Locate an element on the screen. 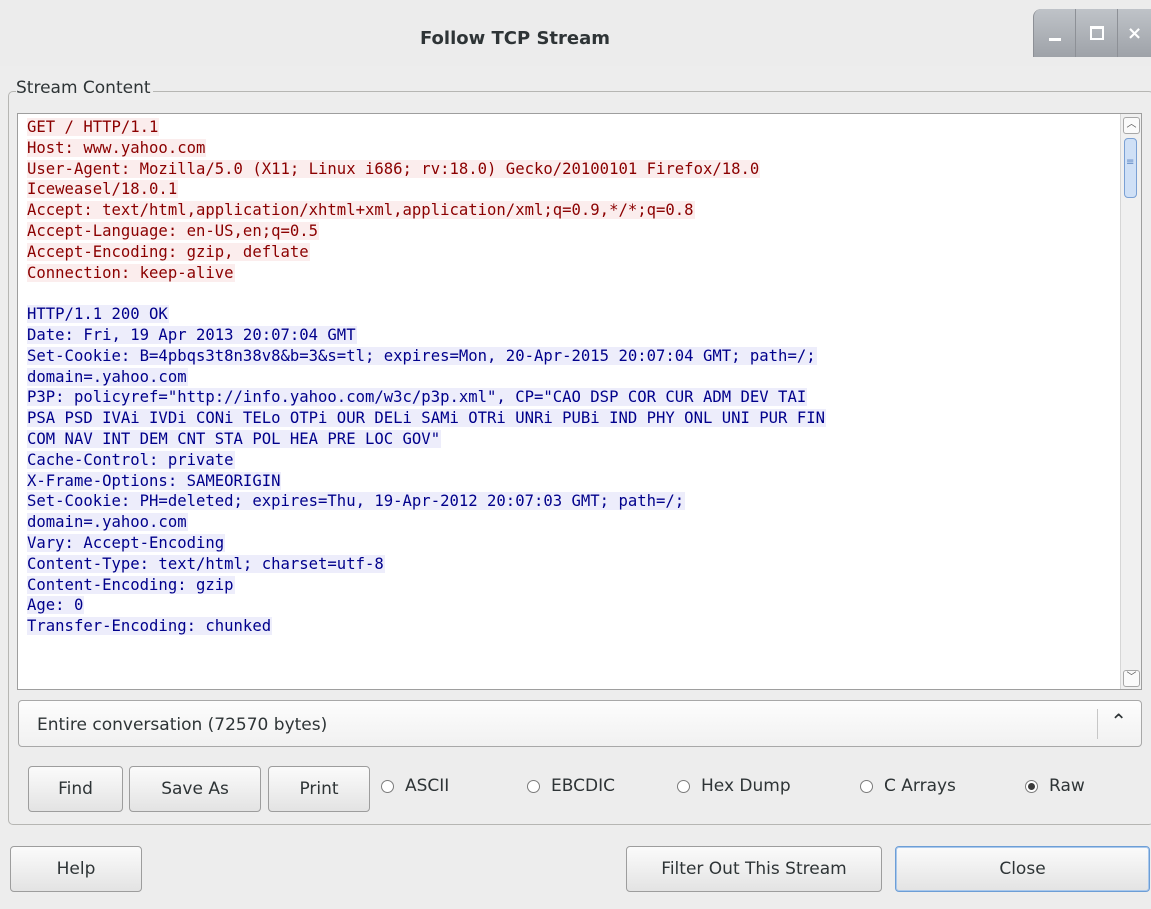 The image size is (1151, 909). response-line-text: Content-Type: text/html; charset=utf-8 is located at coordinates (206, 563).